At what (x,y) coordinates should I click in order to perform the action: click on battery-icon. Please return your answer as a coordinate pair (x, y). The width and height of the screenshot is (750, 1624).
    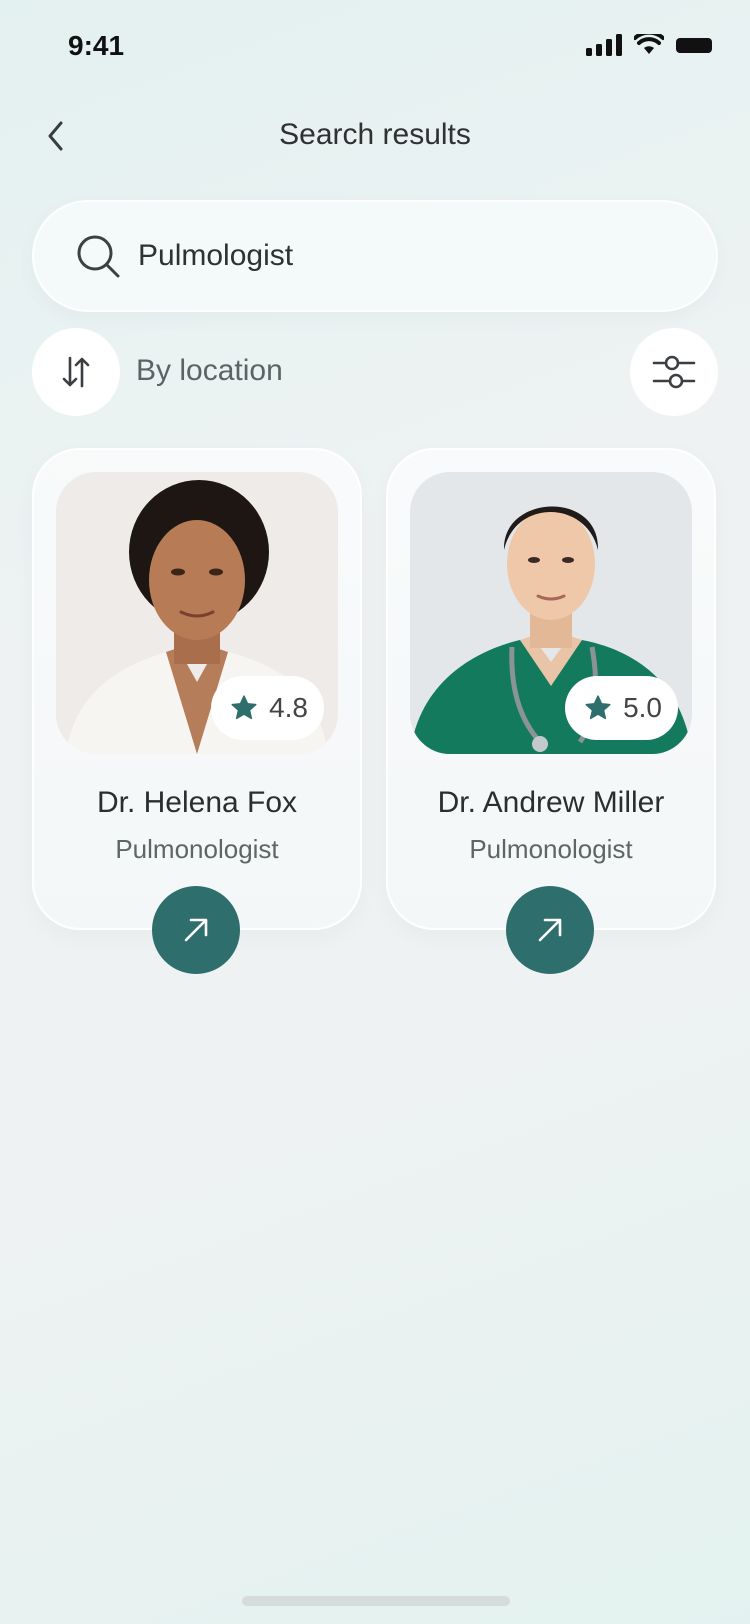
    Looking at the image, I should click on (694, 45).